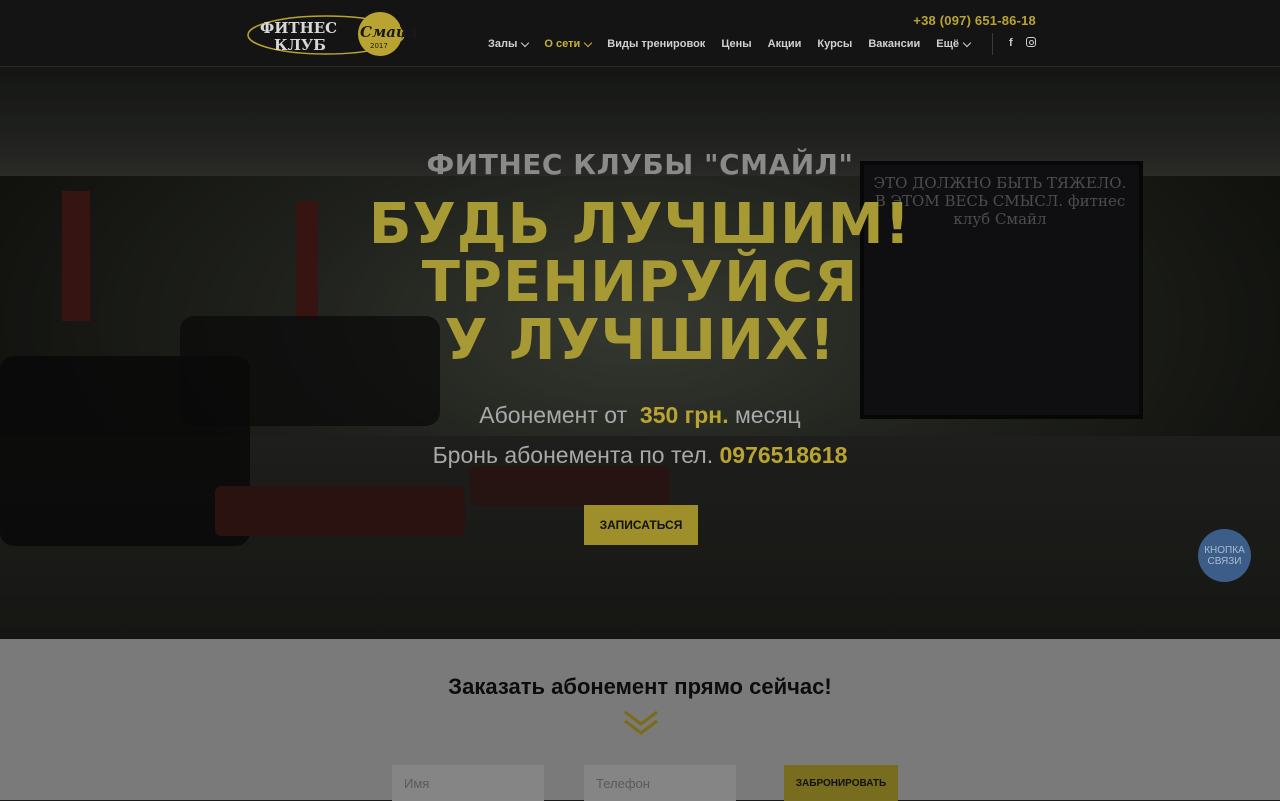 This screenshot has width=1280, height=801. Describe the element at coordinates (640, 340) in the screenshot. I see `hero-title-line: У ЛУЧШИХ!` at that location.